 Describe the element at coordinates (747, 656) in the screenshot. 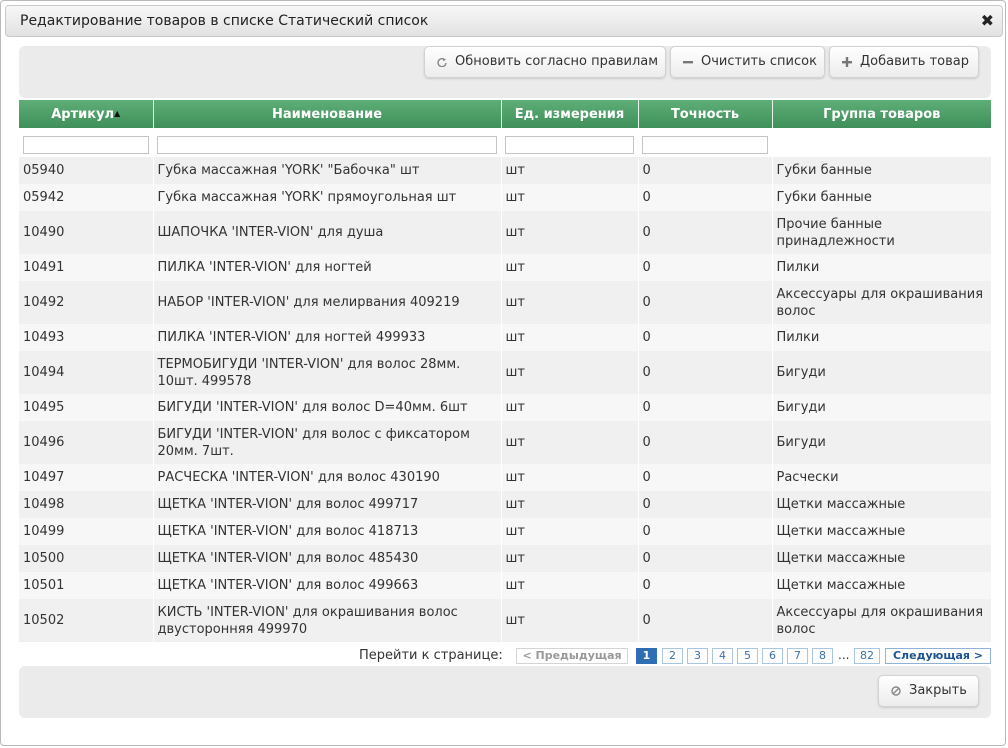

I see `page-5-button: 5` at that location.